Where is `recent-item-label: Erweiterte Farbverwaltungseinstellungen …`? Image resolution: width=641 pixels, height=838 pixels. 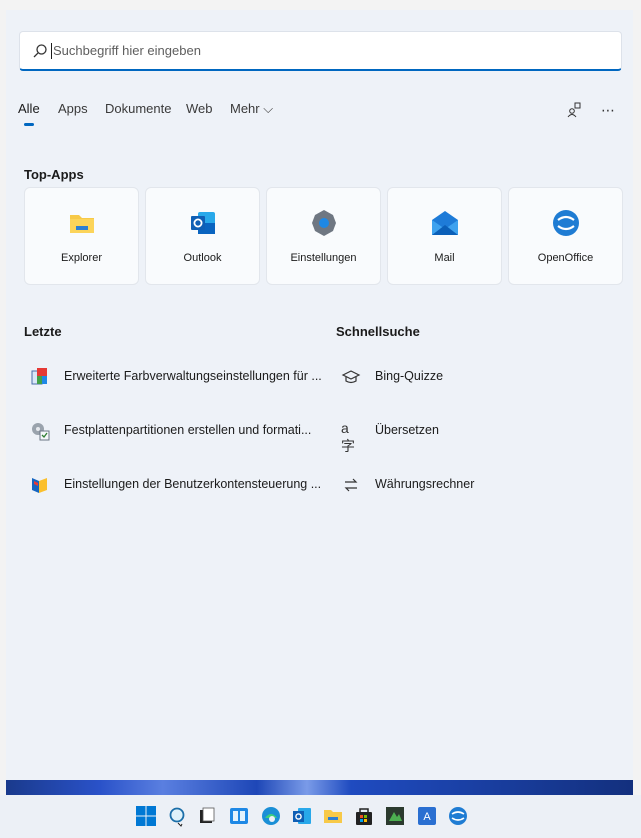
recent-item-label: Erweiterte Farbverwaltungseinstellungen … is located at coordinates (193, 376).